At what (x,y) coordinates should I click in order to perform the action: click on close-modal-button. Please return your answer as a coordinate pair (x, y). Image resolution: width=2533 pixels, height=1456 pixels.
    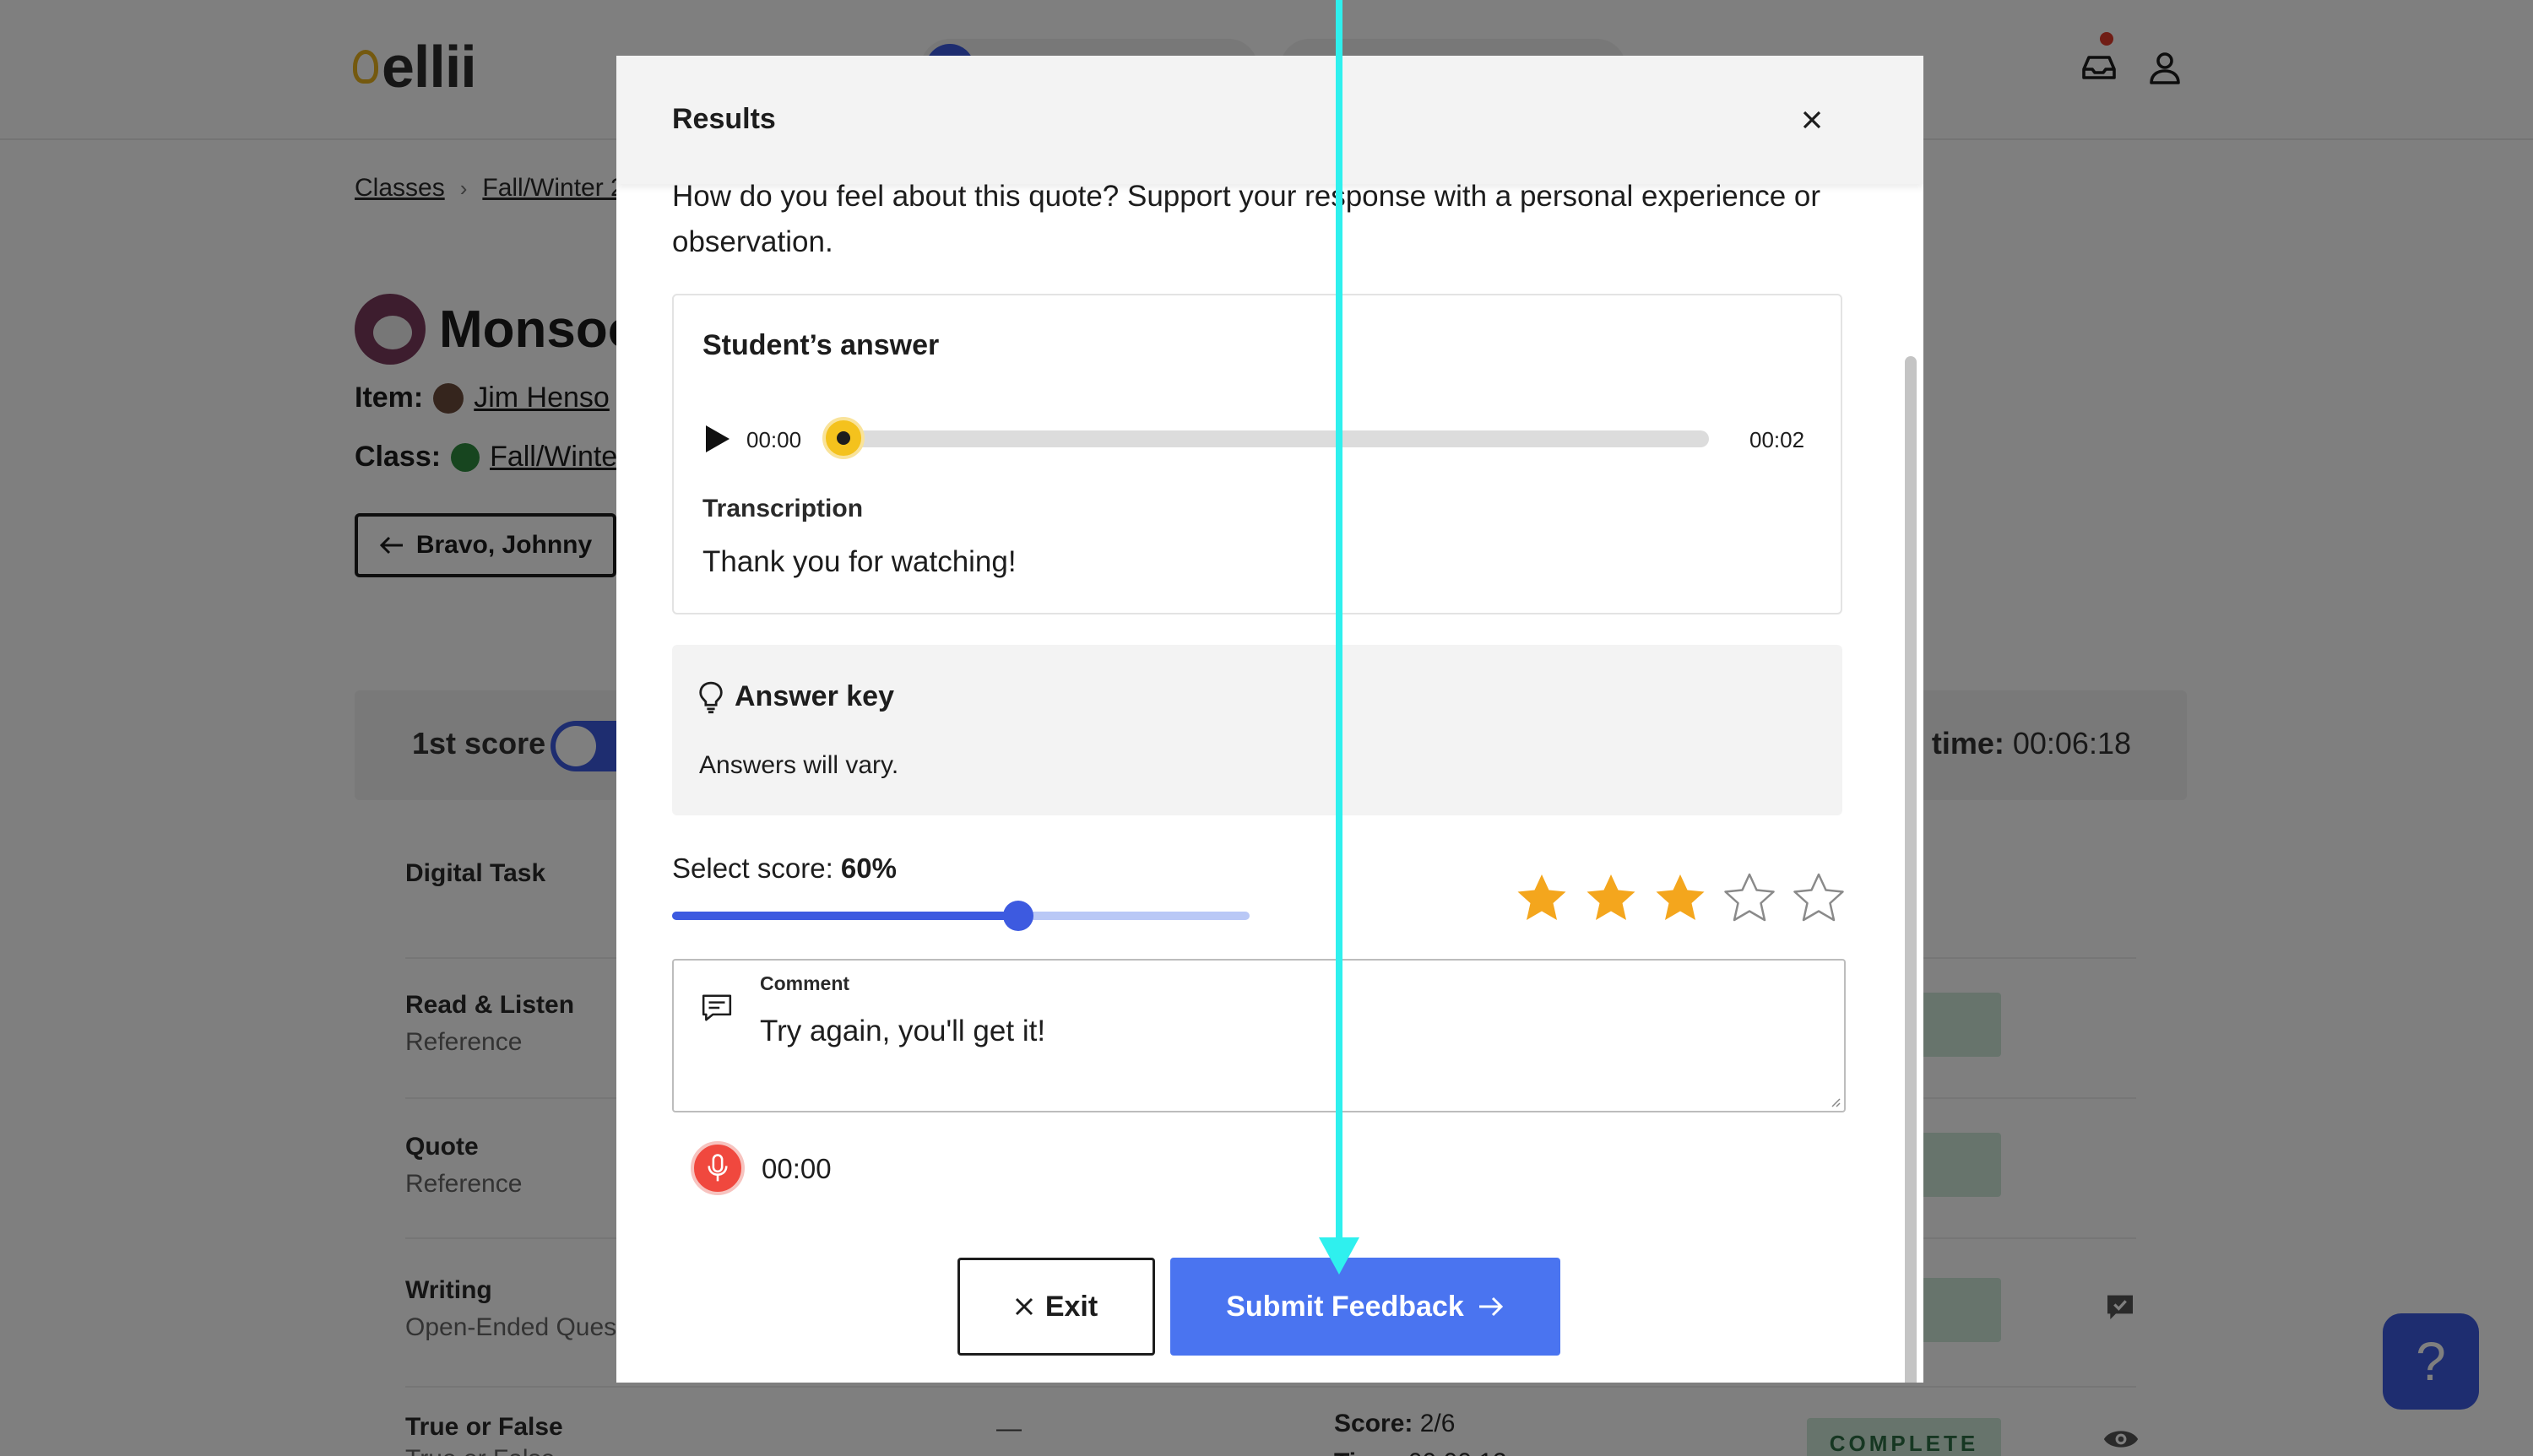
    Looking at the image, I should click on (1812, 119).